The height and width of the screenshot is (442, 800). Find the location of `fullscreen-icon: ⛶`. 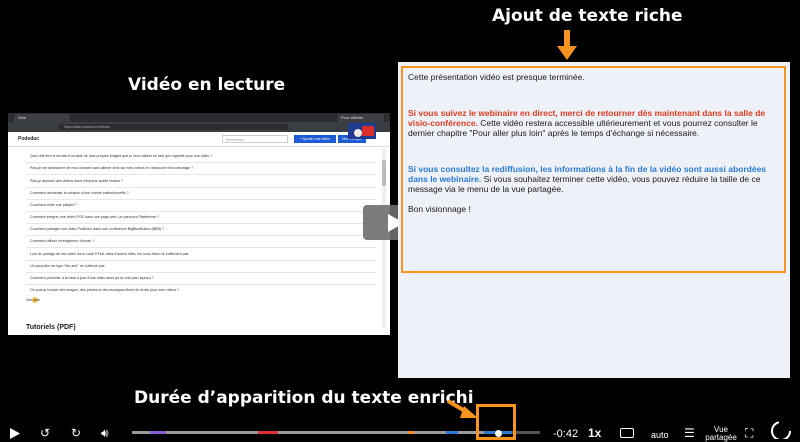

fullscreen-icon: ⛶ is located at coordinates (749, 433).